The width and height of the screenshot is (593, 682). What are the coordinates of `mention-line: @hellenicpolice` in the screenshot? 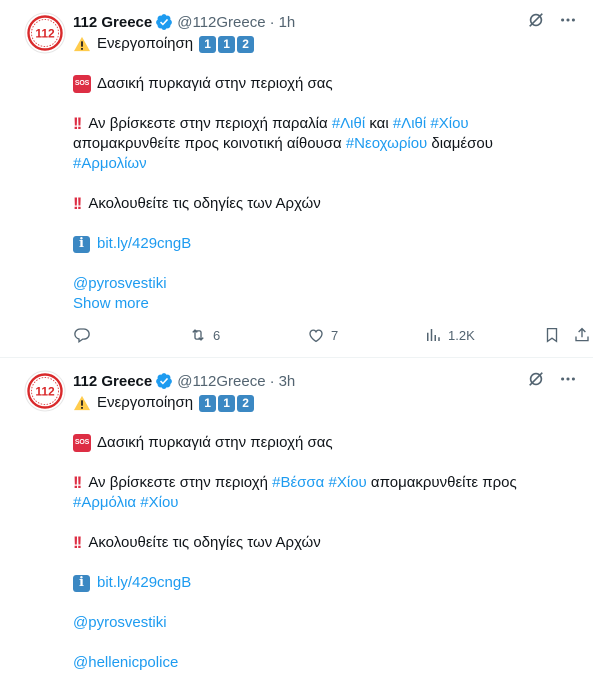 It's located at (325, 663).